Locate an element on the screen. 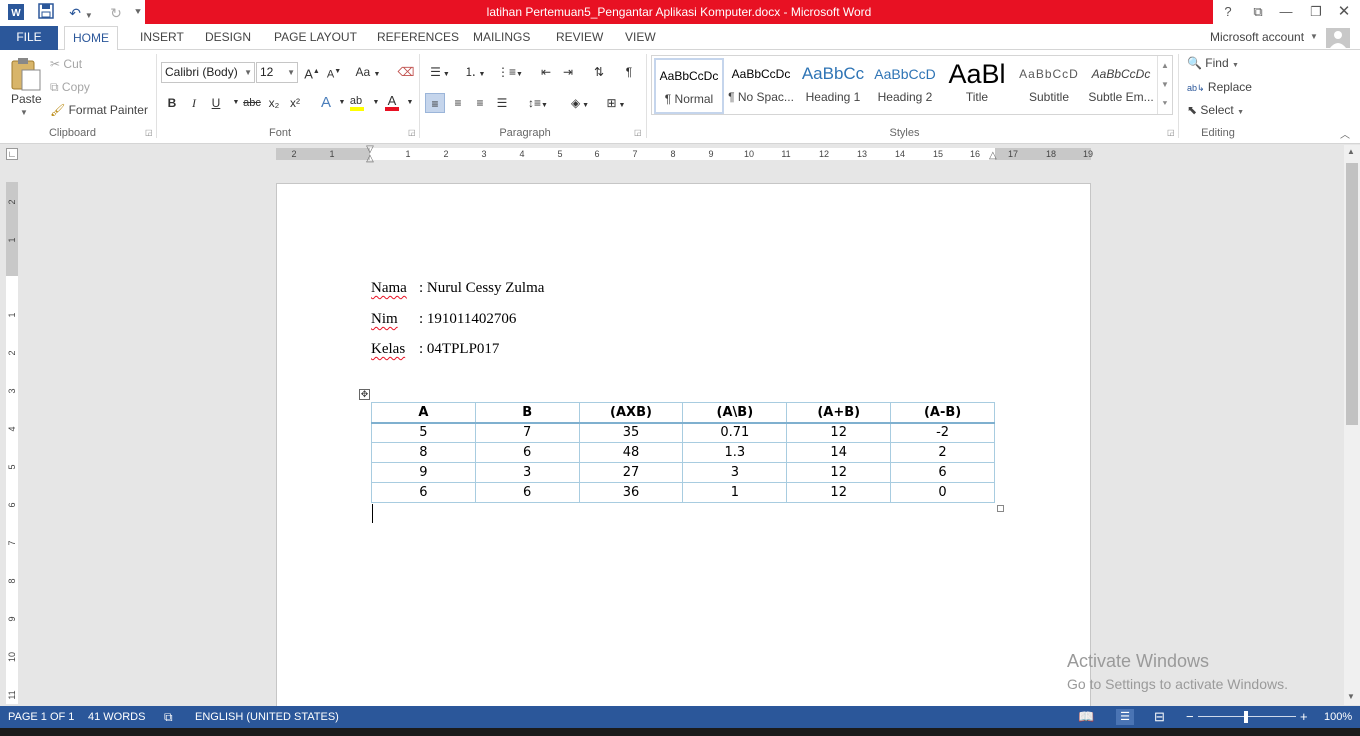  zoom-slider-thumb is located at coordinates (1246, 717).